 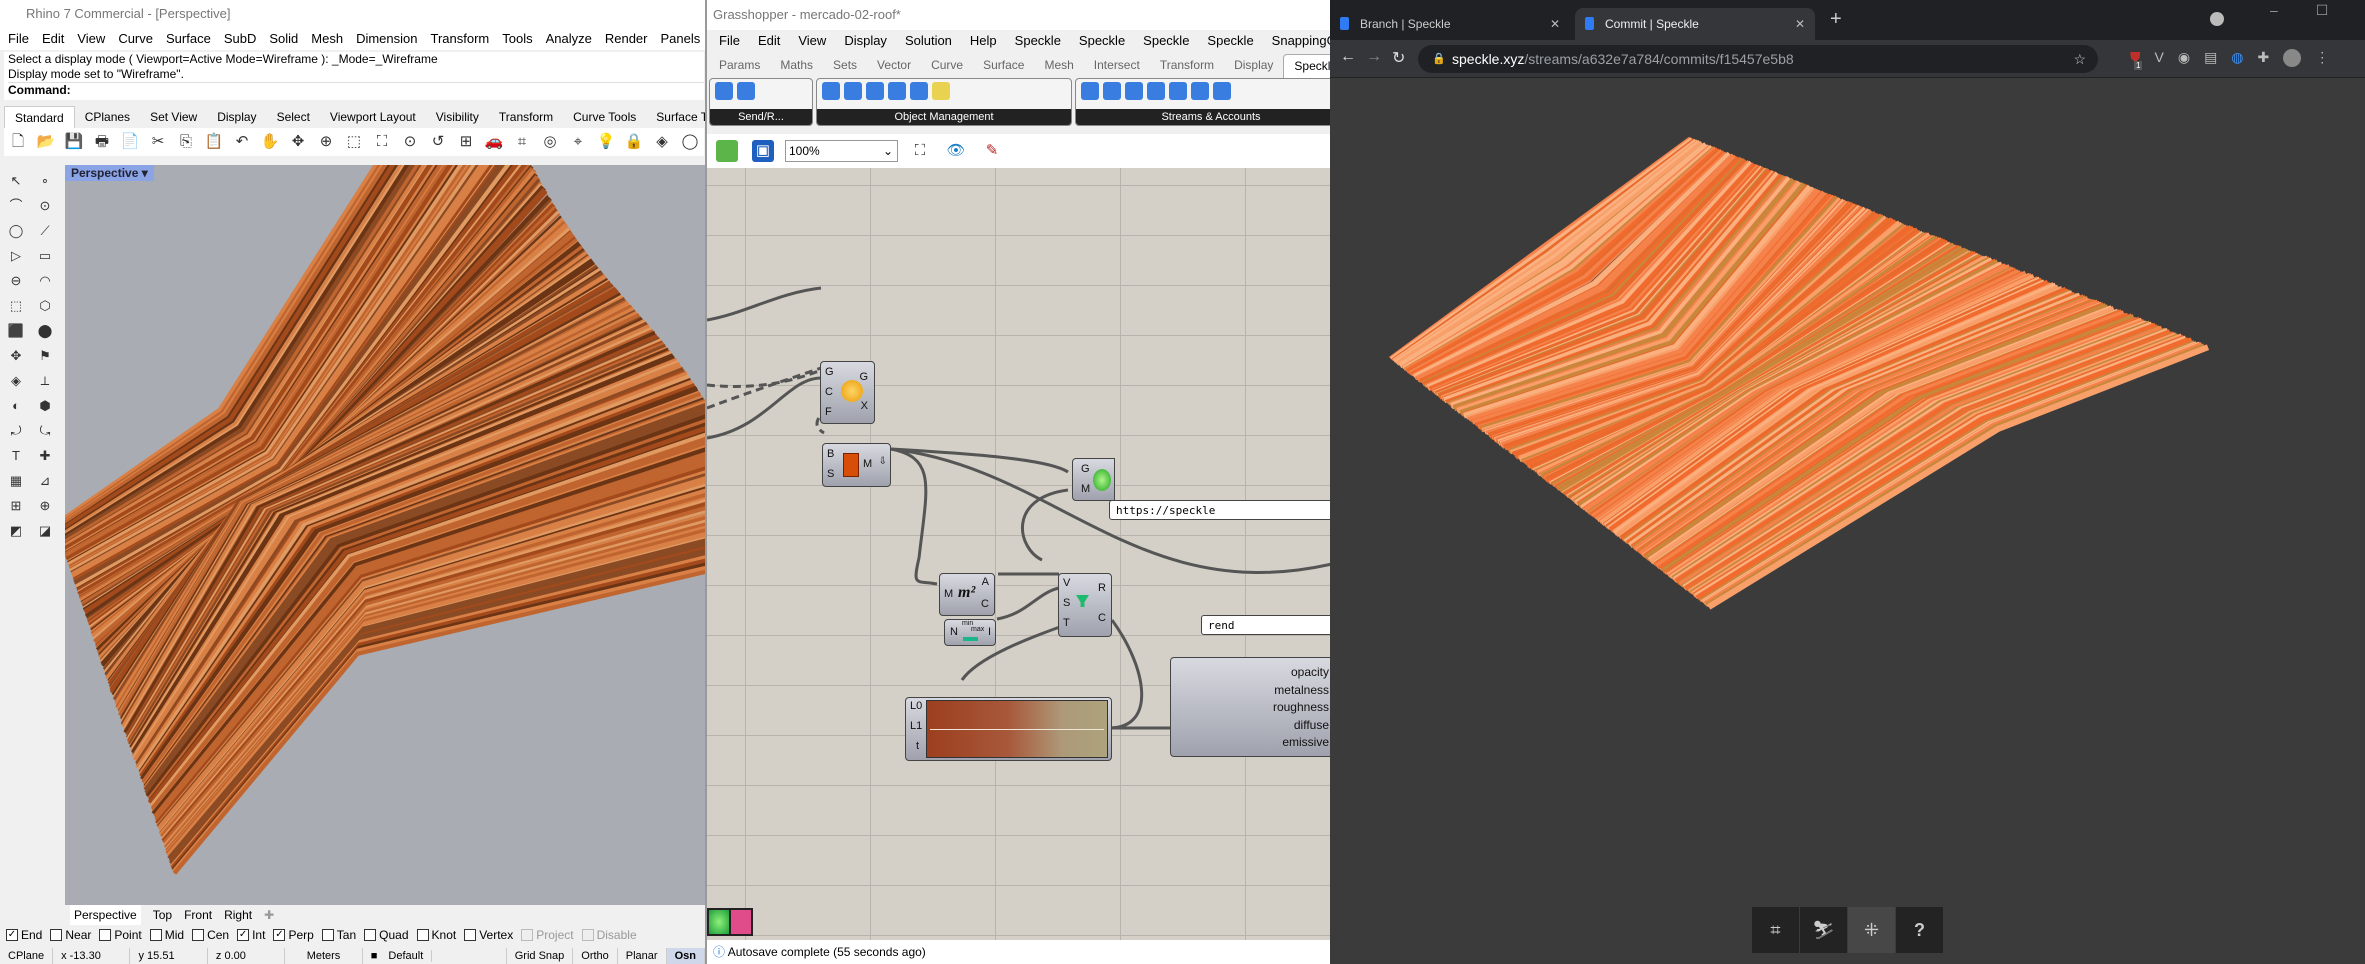 What do you see at coordinates (729, 41) in the screenshot?
I see `gh-menu-file: File` at bounding box center [729, 41].